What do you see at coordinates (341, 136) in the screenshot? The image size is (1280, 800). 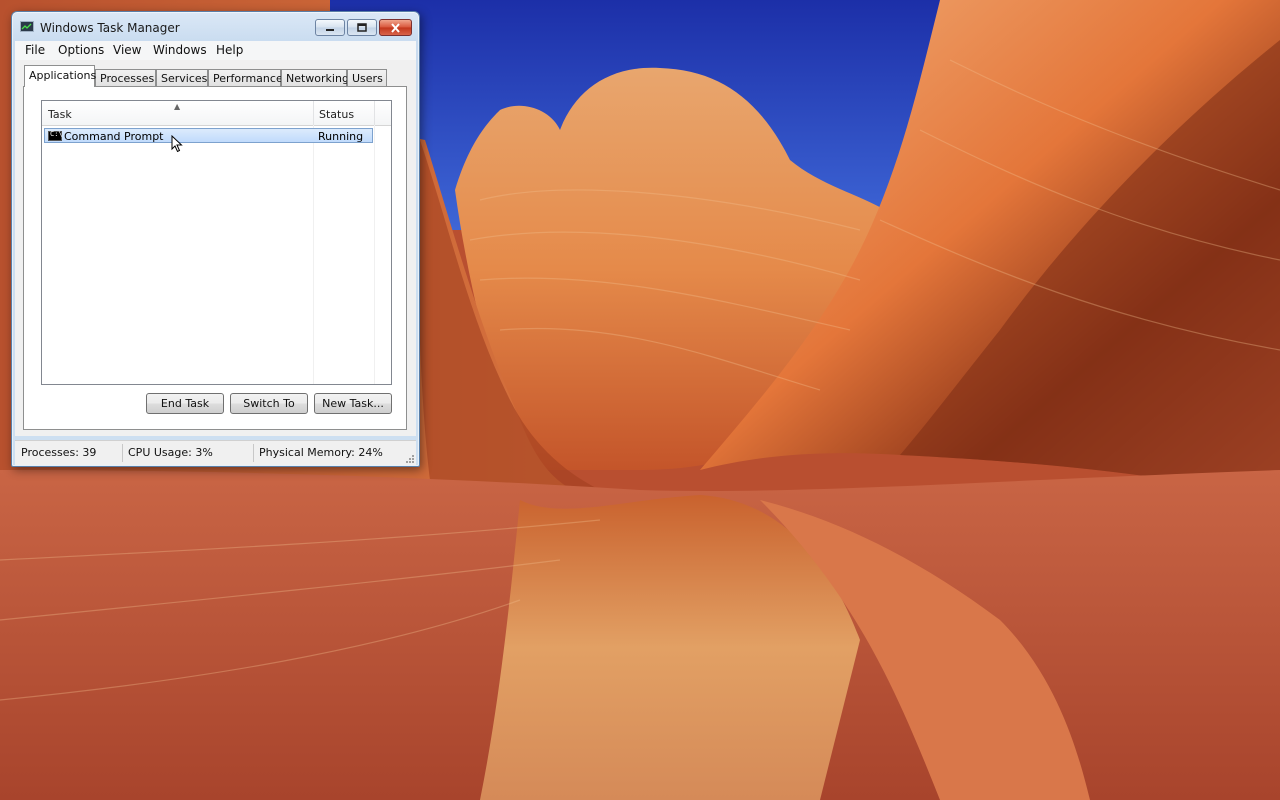 I see `task-status: Running` at bounding box center [341, 136].